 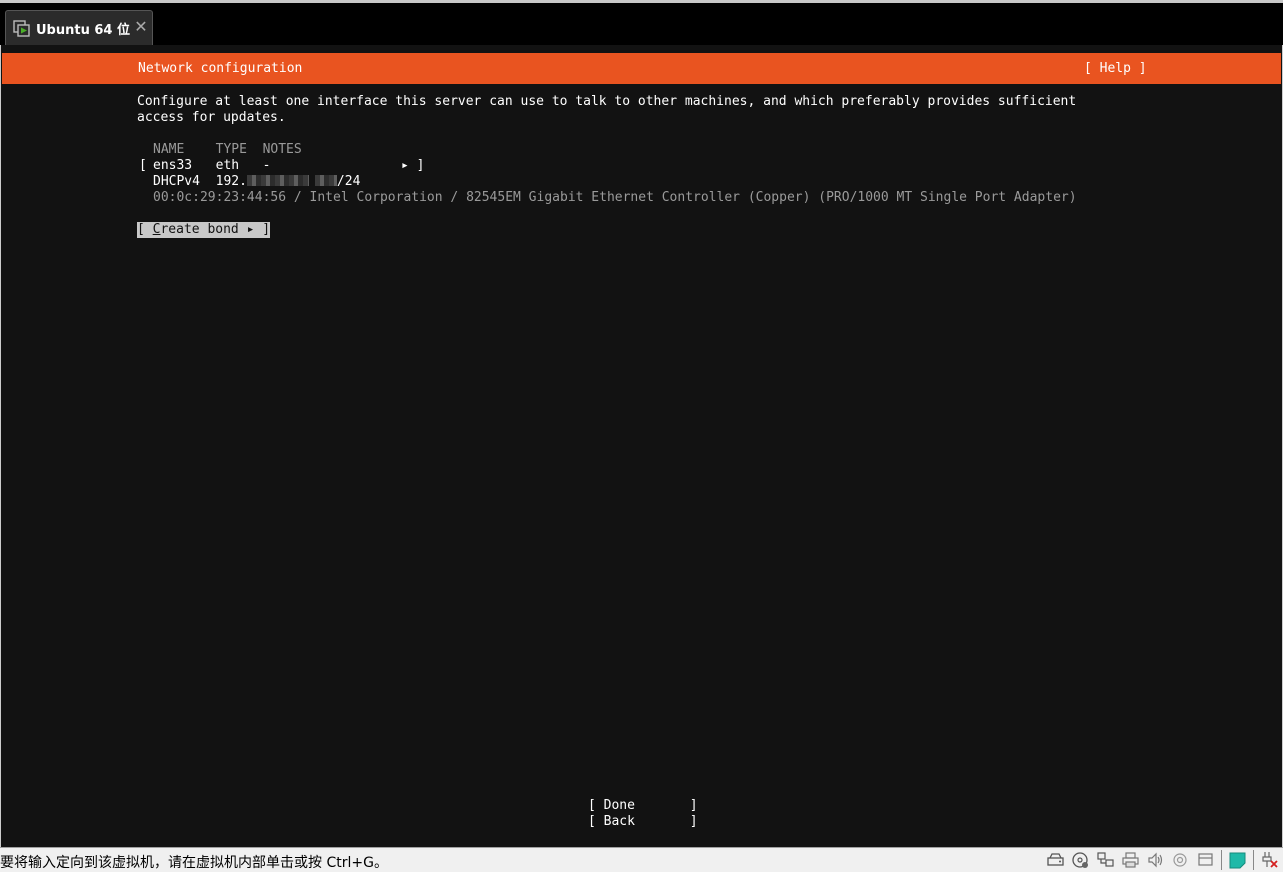 What do you see at coordinates (1115, 69) in the screenshot?
I see `help-button: [ Help ]` at bounding box center [1115, 69].